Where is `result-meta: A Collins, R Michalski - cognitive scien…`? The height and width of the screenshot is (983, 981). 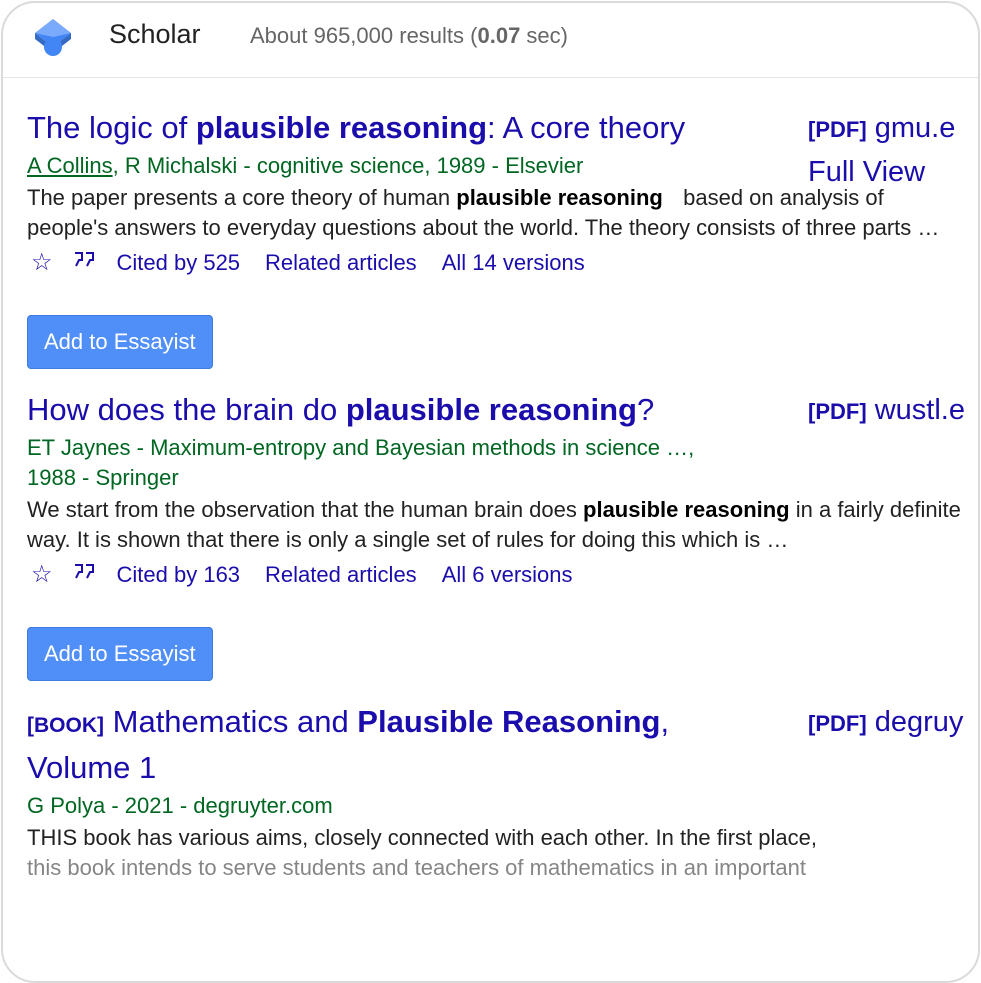
result-meta: A Collins, R Michalski - cognitive scien… is located at coordinates (387, 166).